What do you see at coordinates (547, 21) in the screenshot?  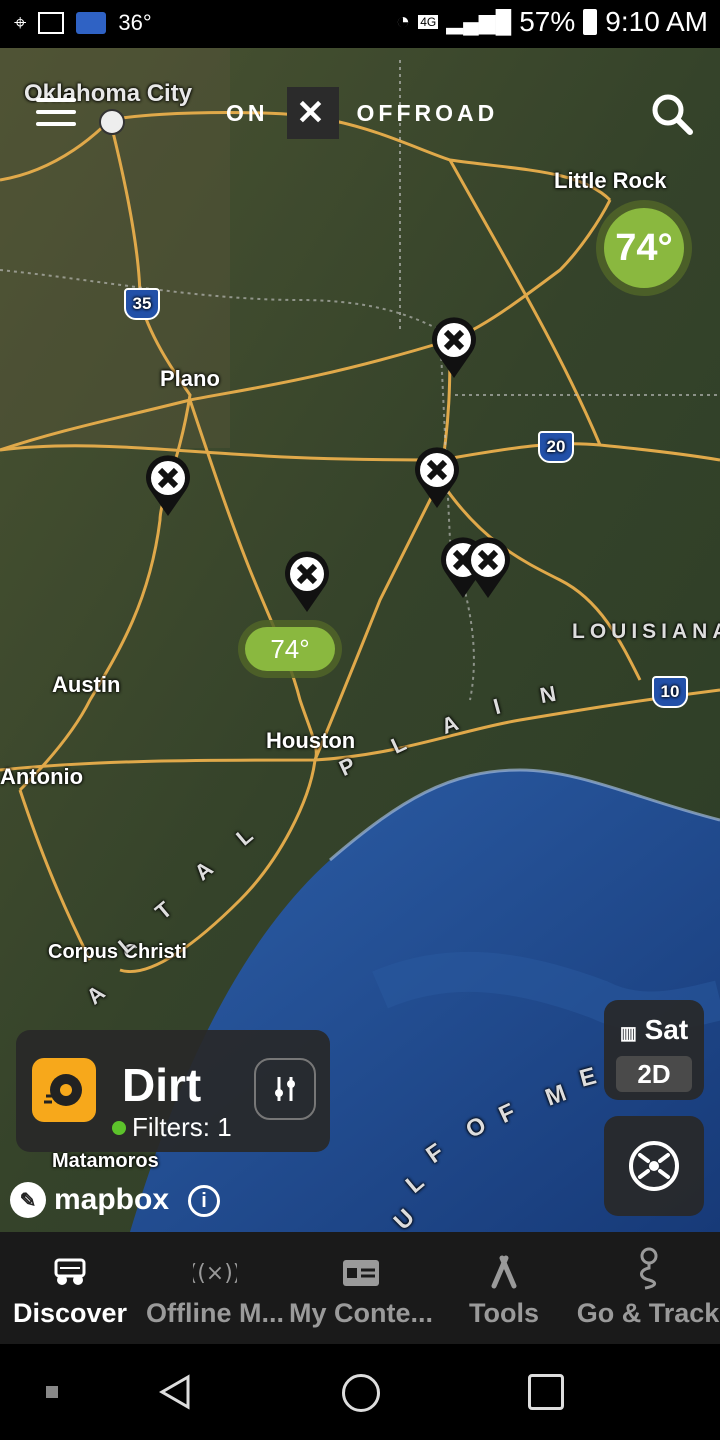 I see `battery-percent: 57%` at bounding box center [547, 21].